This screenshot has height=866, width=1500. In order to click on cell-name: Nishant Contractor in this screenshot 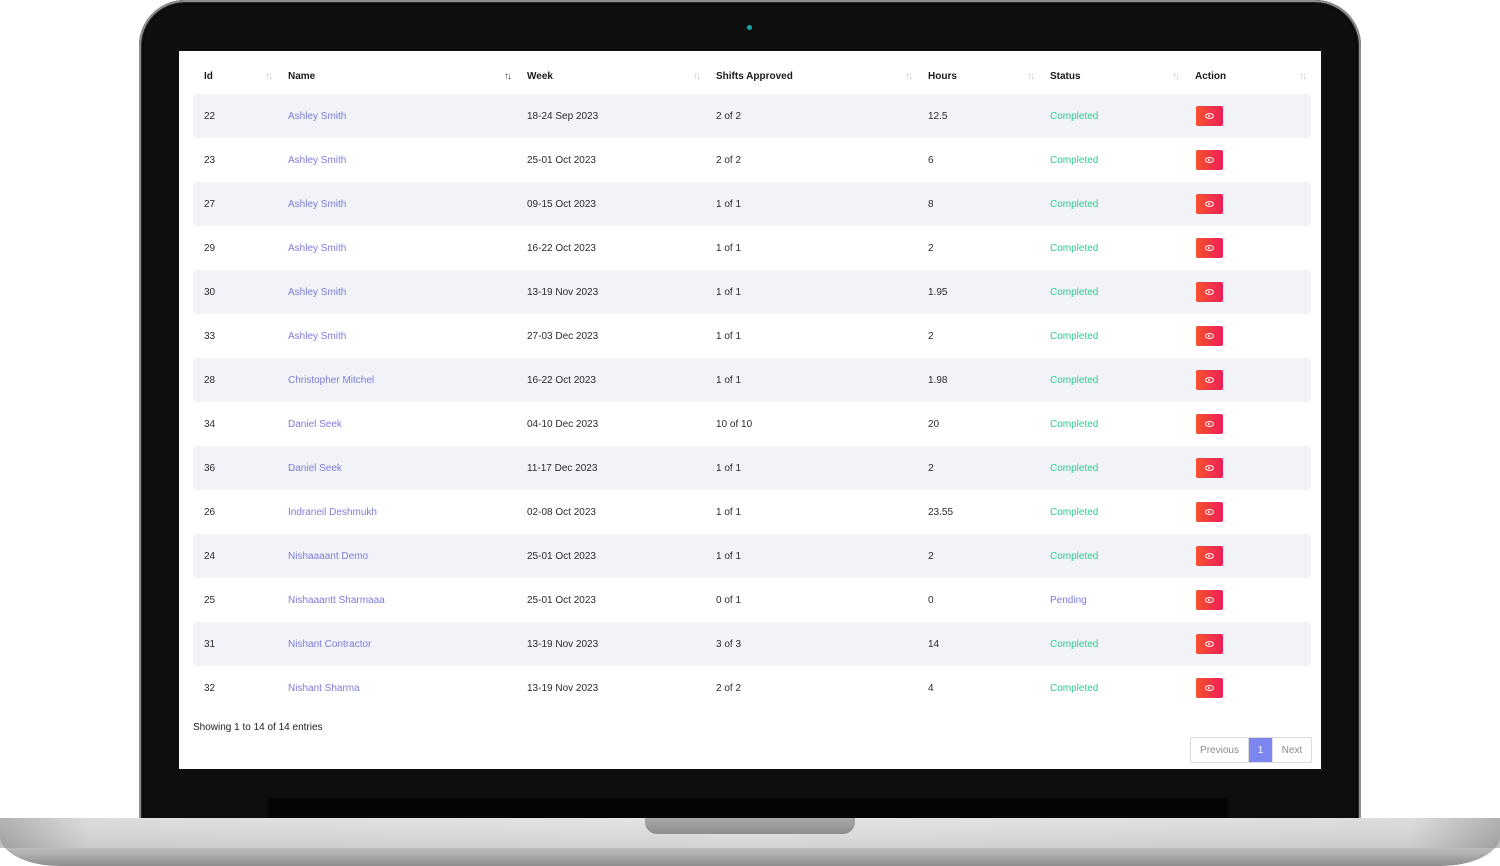, I will do `click(396, 644)`.